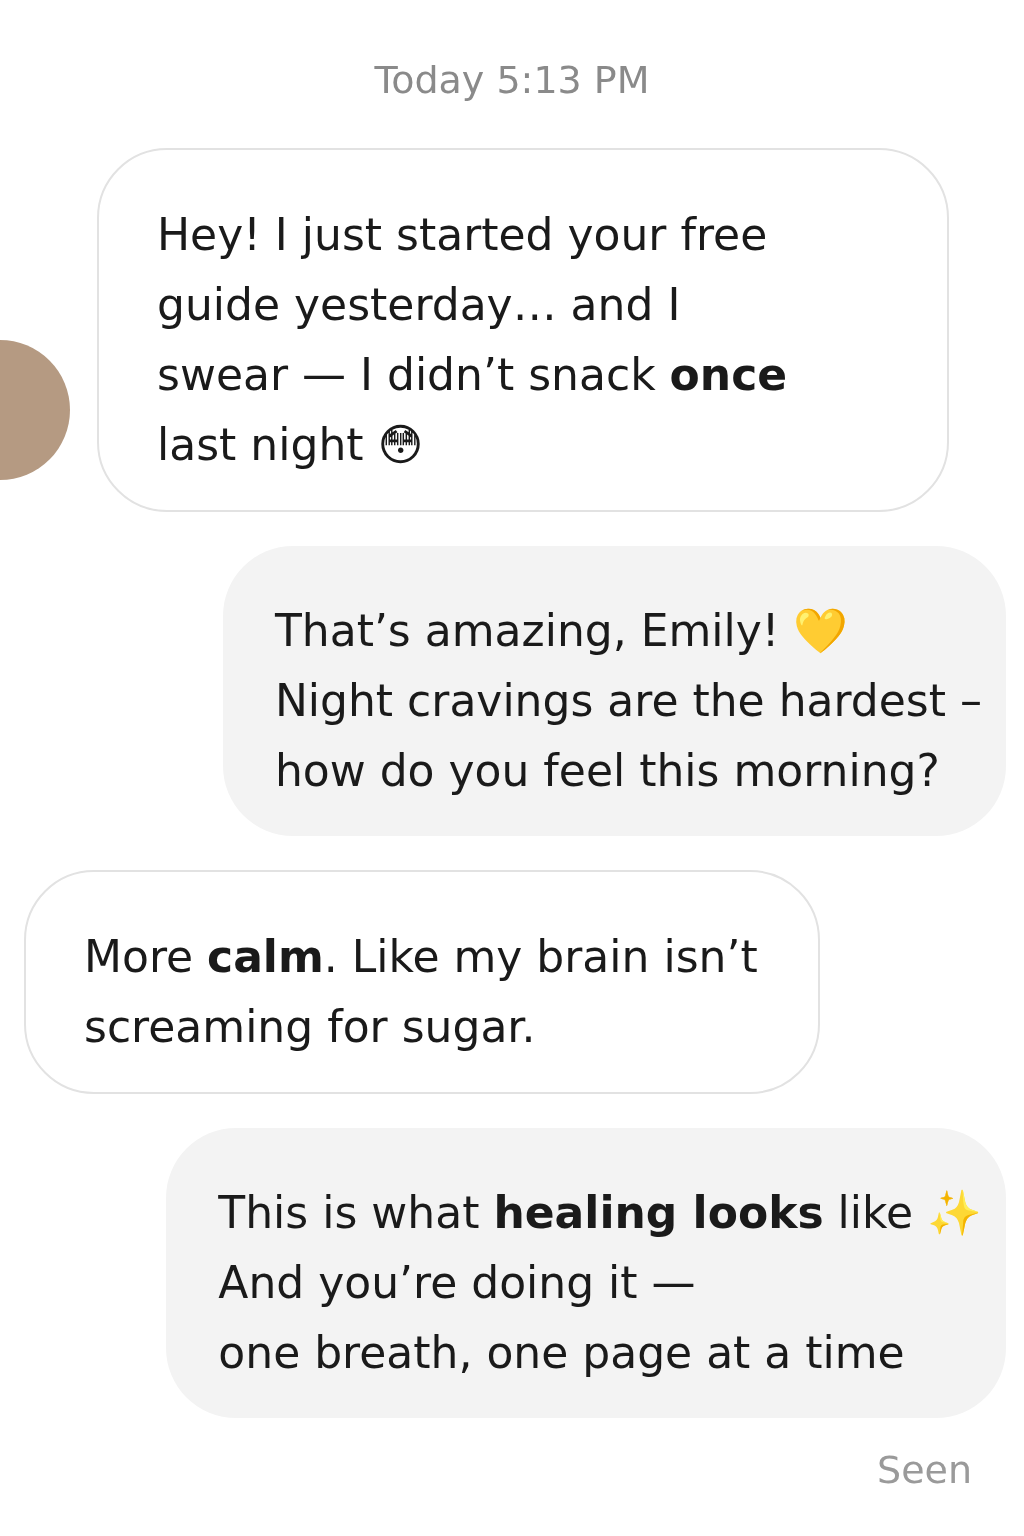  I want to click on message-text: Hey! I just started your free guide yesterday… and I swear — I didn’t snack once last night 😳, so click(473, 340).